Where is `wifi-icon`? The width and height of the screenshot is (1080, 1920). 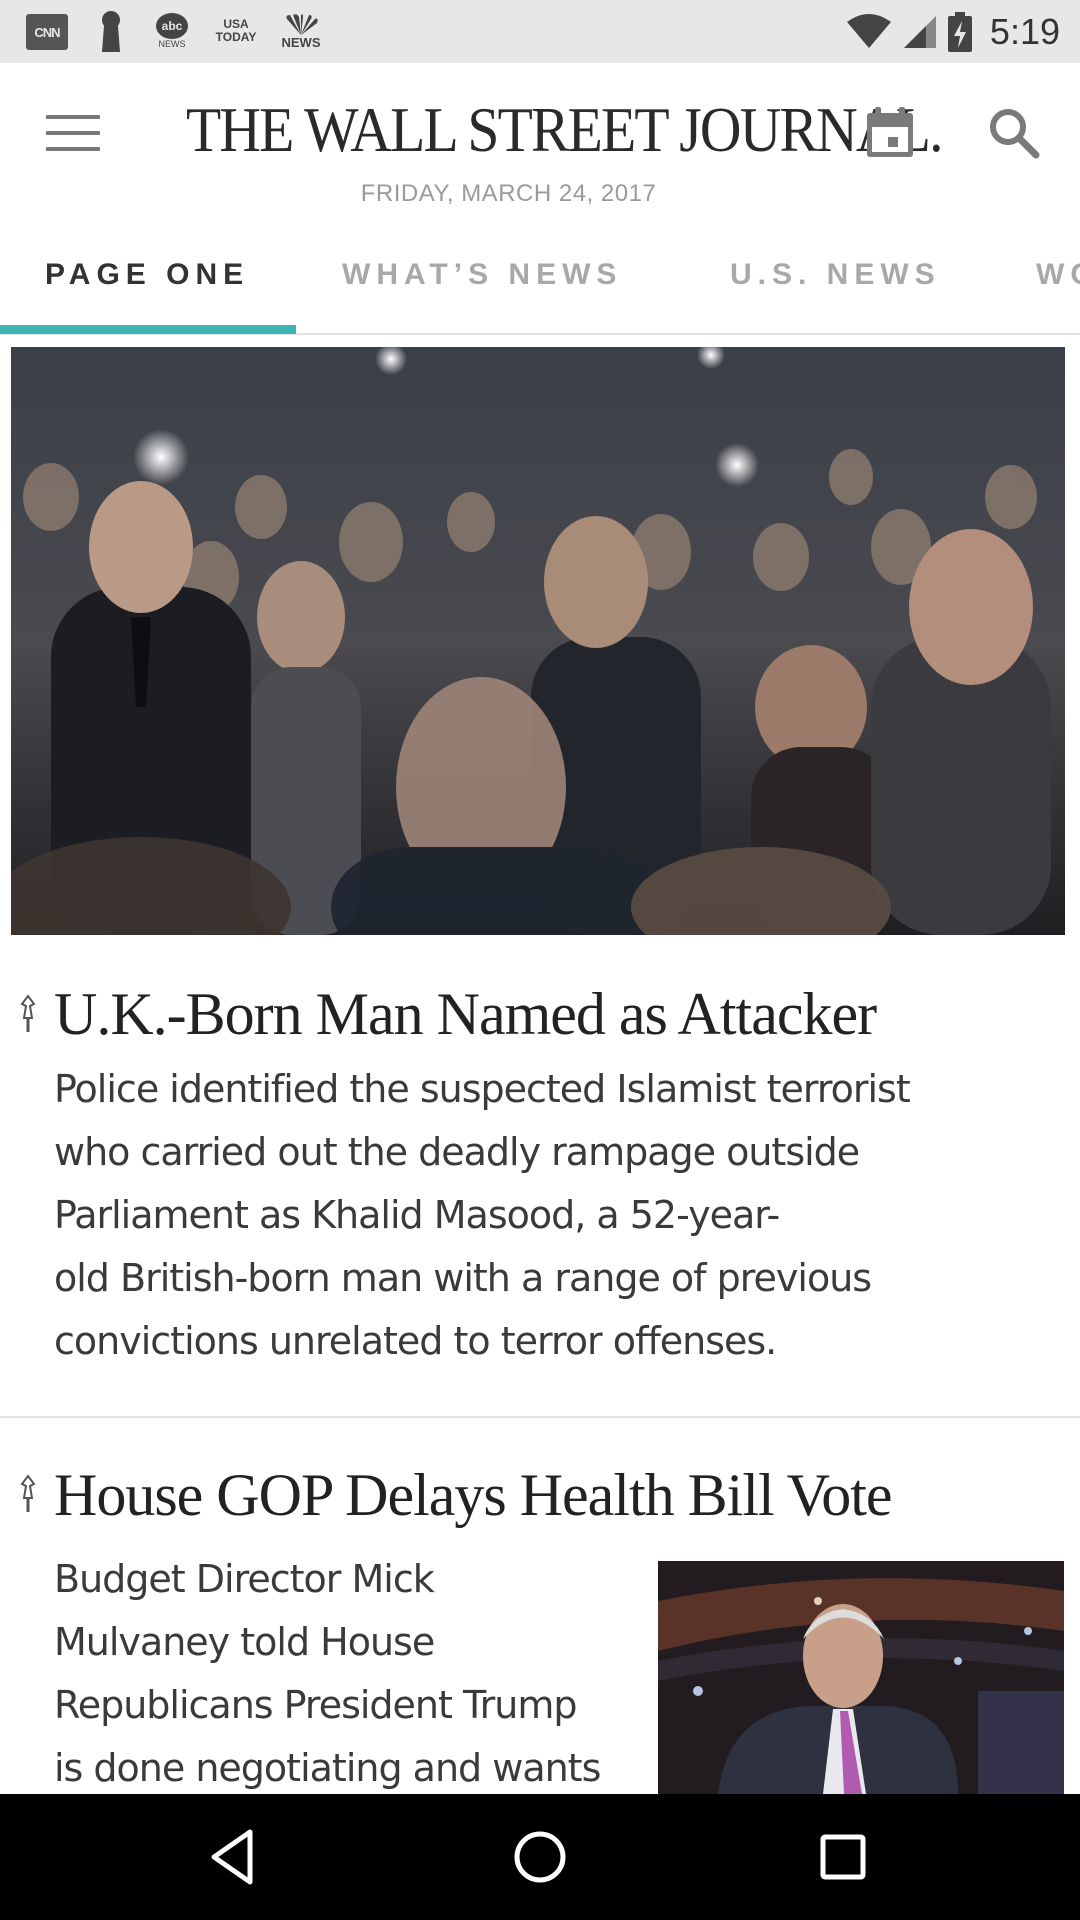
wifi-icon is located at coordinates (868, 30).